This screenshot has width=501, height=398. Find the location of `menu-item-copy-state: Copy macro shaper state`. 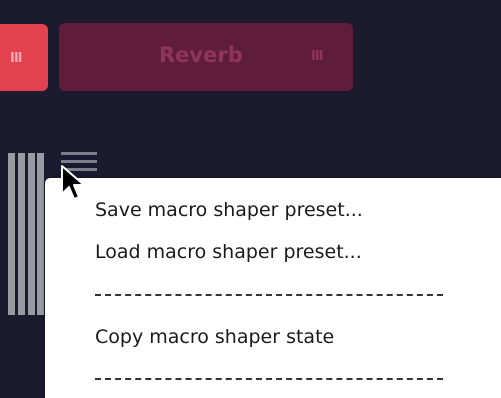

menu-item-copy-state: Copy macro shaper state is located at coordinates (214, 337).